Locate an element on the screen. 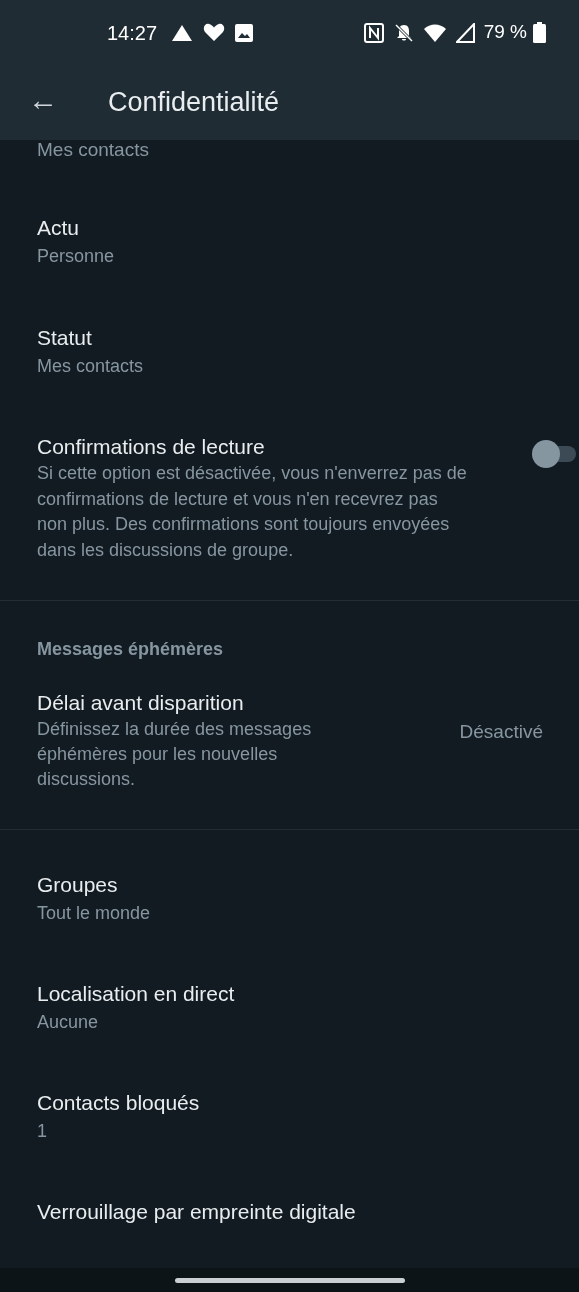 Image resolution: width=579 pixels, height=1292 pixels. setting-title: Confirmations de lecture is located at coordinates (151, 447).